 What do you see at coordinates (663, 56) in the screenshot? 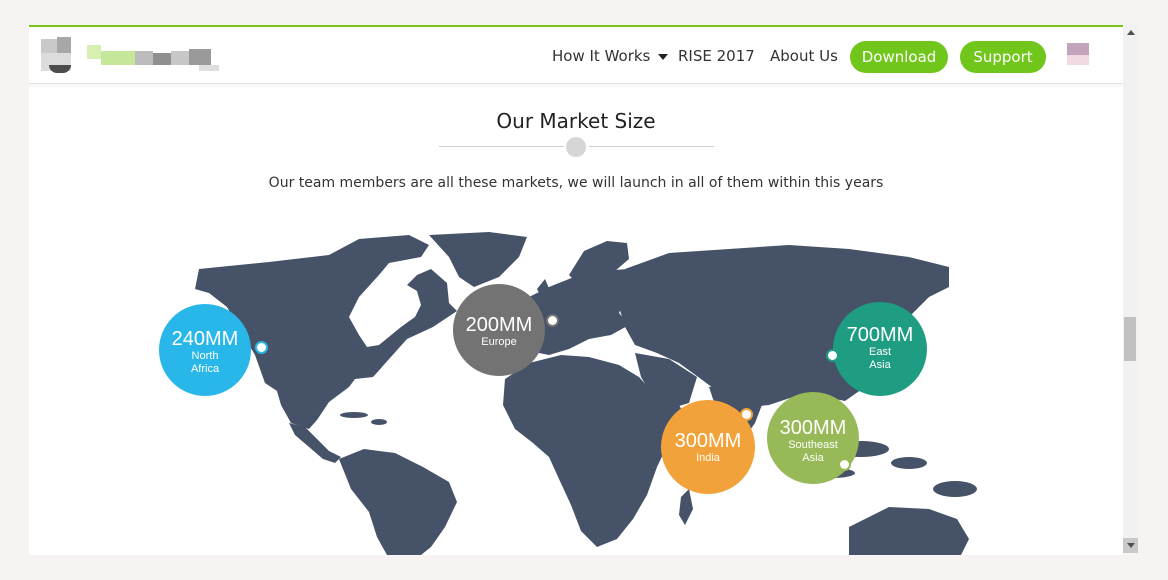
I see `caret-down-icon` at bounding box center [663, 56].